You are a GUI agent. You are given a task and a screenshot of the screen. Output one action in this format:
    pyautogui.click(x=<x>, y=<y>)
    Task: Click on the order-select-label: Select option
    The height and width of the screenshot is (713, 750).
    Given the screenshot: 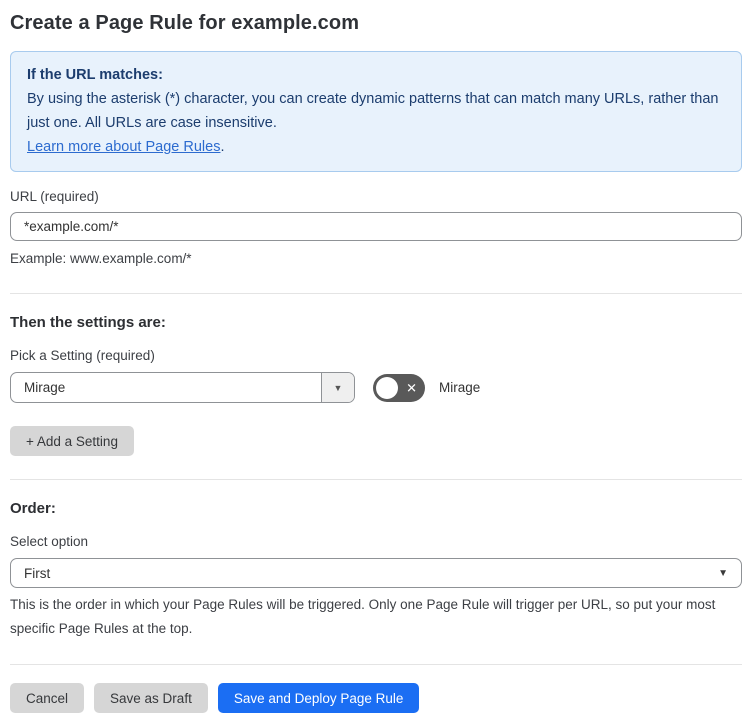 What is the action you would take?
    pyautogui.click(x=49, y=541)
    